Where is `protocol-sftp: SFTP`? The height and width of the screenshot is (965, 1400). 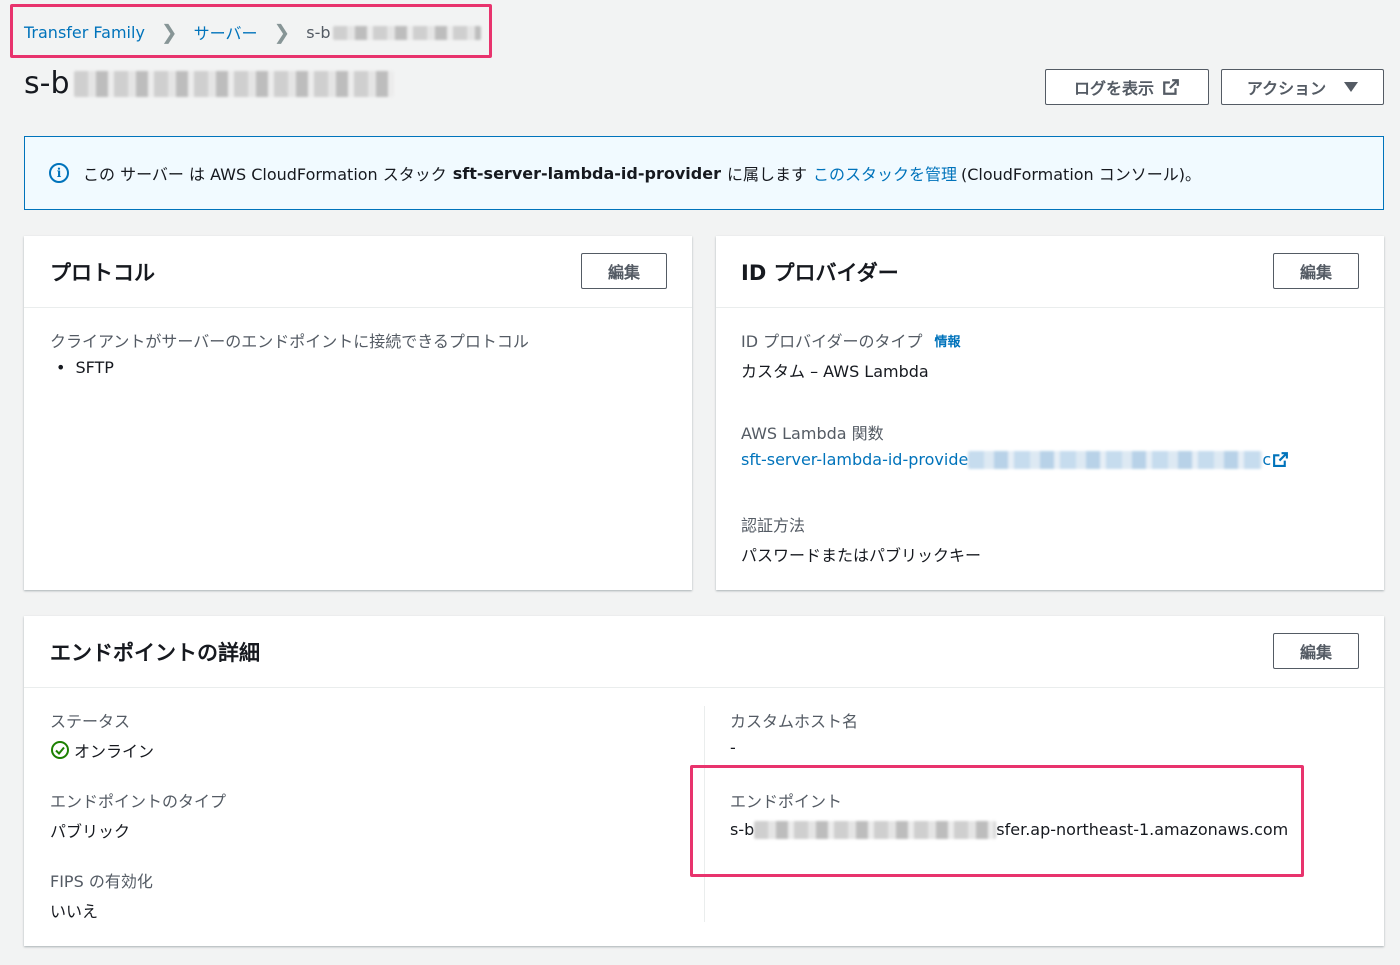 protocol-sftp: SFTP is located at coordinates (94, 367).